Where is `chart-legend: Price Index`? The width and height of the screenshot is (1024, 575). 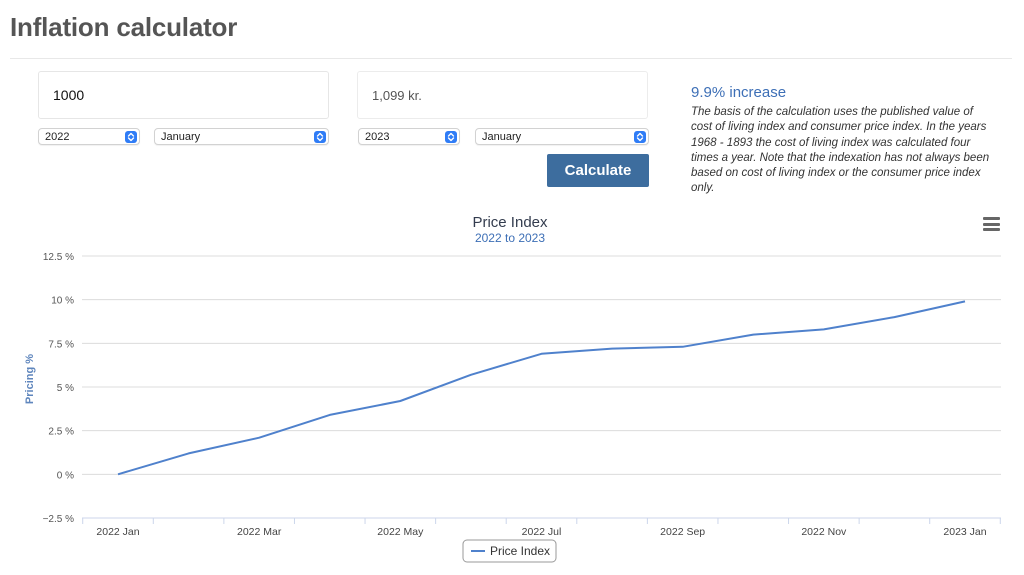
chart-legend: Price Index is located at coordinates (509, 551).